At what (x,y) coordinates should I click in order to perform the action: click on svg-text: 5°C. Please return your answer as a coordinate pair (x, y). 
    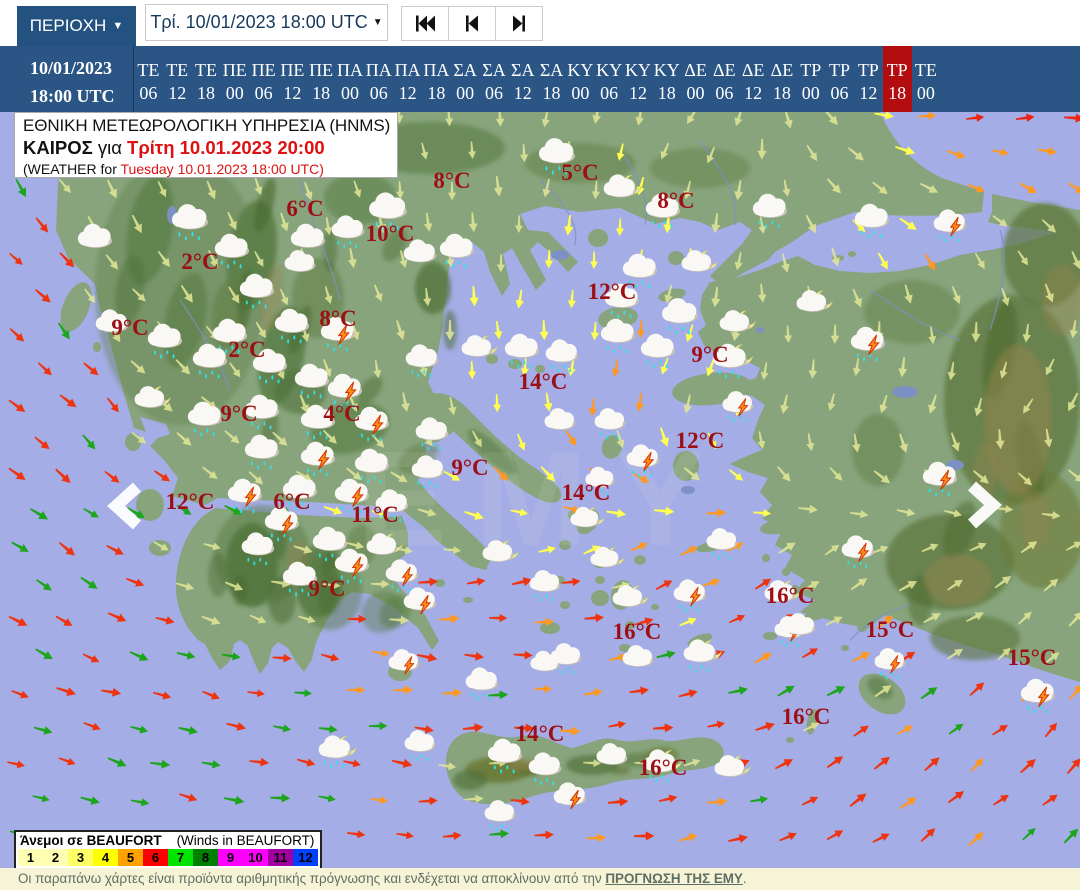
    Looking at the image, I should click on (579, 172).